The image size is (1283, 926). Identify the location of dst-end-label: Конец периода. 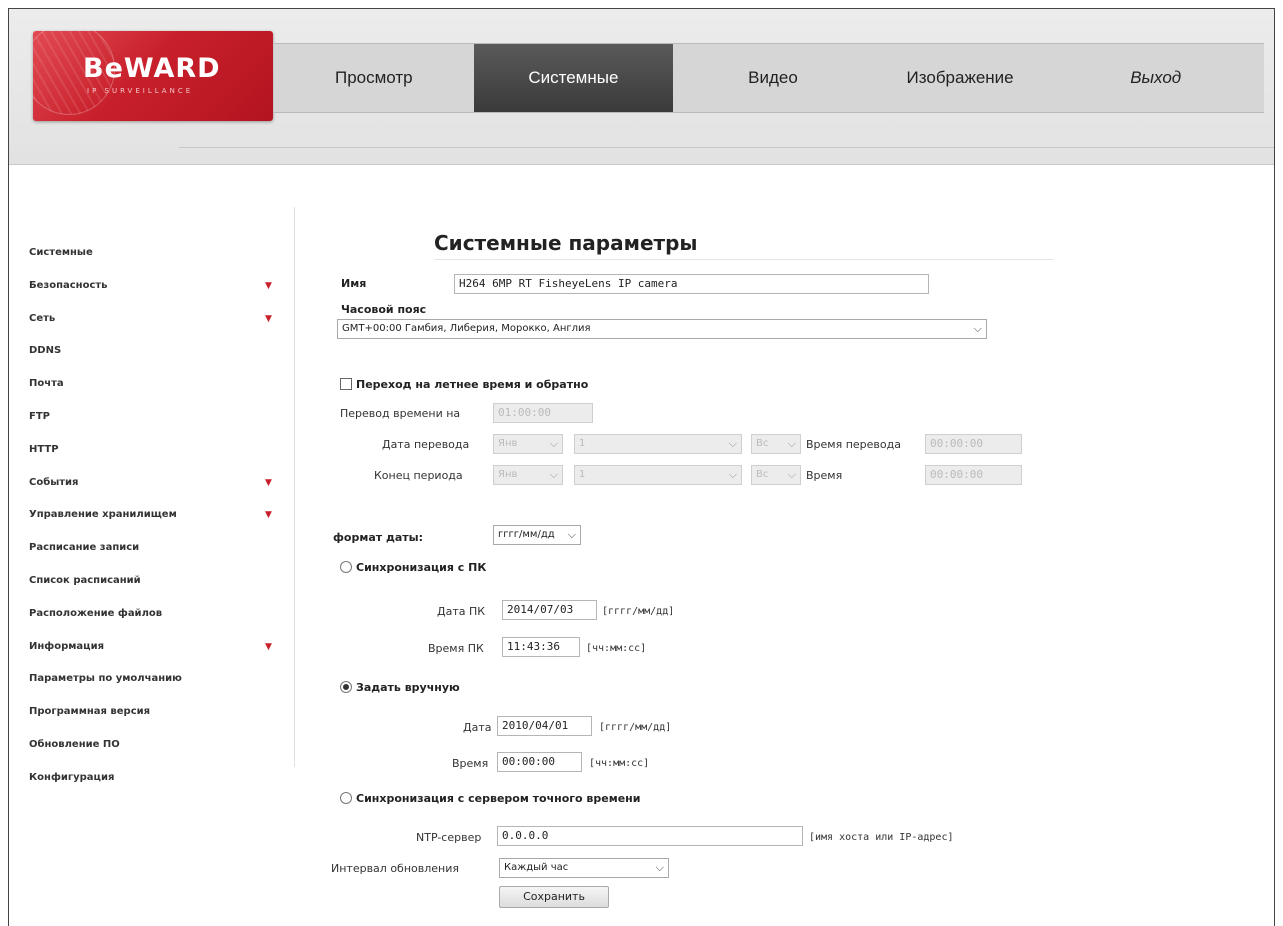
(418, 475).